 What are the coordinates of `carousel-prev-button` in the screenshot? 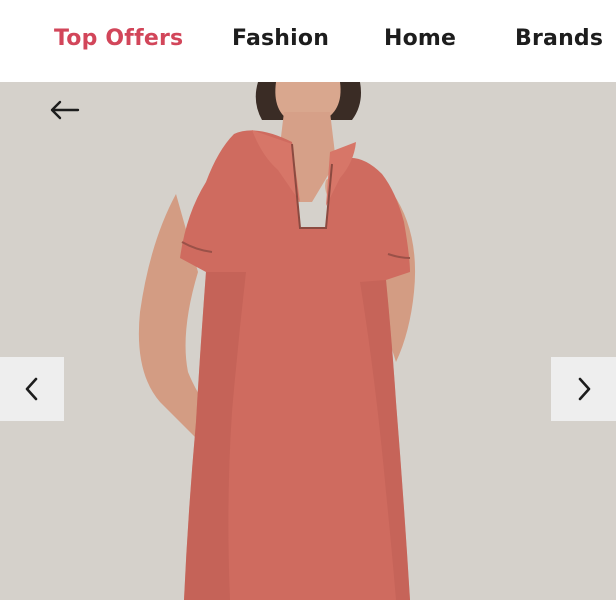 It's located at (32, 389).